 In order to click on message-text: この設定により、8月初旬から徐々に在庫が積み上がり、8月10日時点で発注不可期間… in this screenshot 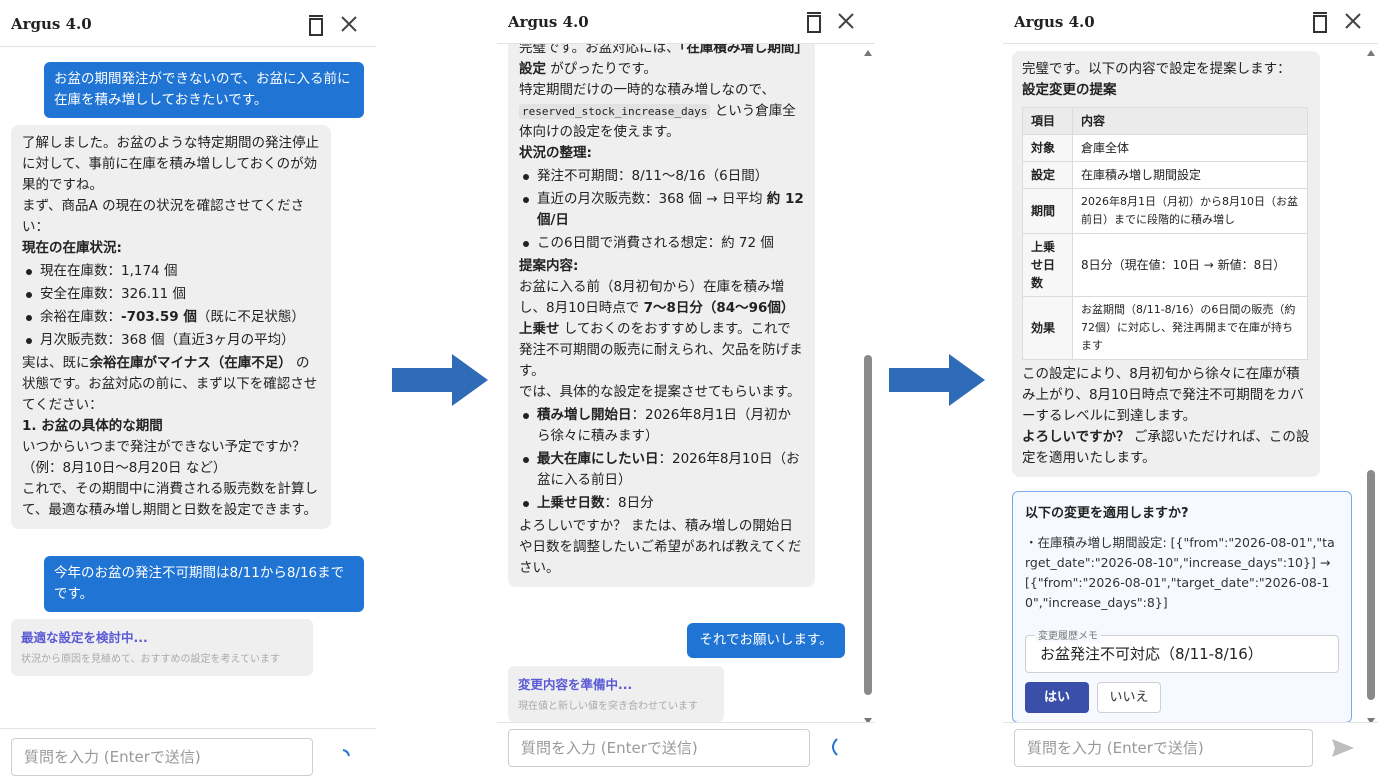, I will do `click(1163, 395)`.